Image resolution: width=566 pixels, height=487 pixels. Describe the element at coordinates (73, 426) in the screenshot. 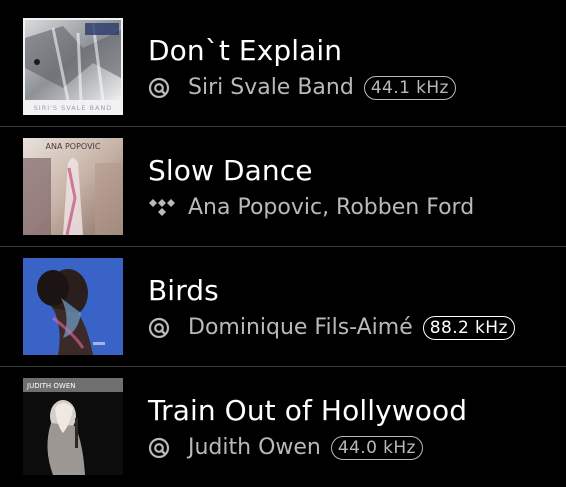

I see `album-art: JUDITH OWEN` at that location.